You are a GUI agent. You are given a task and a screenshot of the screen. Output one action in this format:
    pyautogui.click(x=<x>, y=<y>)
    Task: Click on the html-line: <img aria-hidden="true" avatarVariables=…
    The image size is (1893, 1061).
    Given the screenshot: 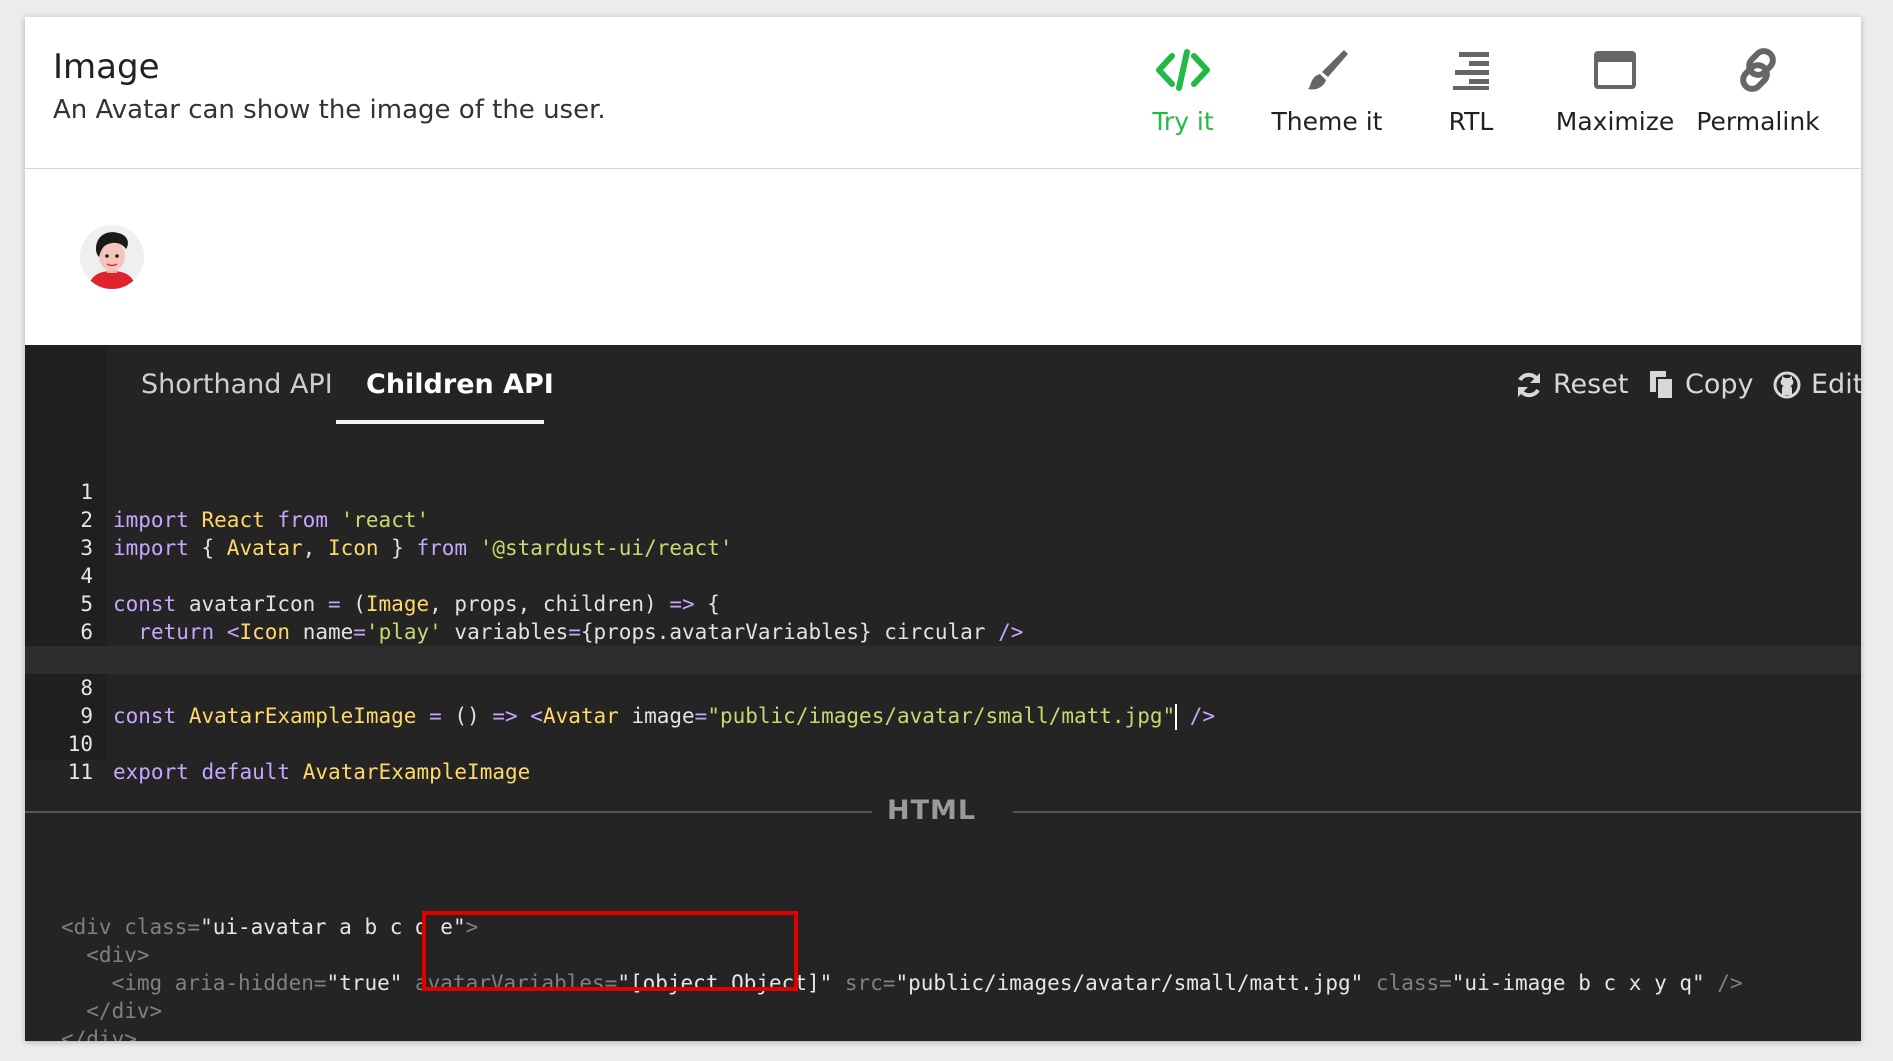 What is the action you would take?
    pyautogui.click(x=943, y=968)
    